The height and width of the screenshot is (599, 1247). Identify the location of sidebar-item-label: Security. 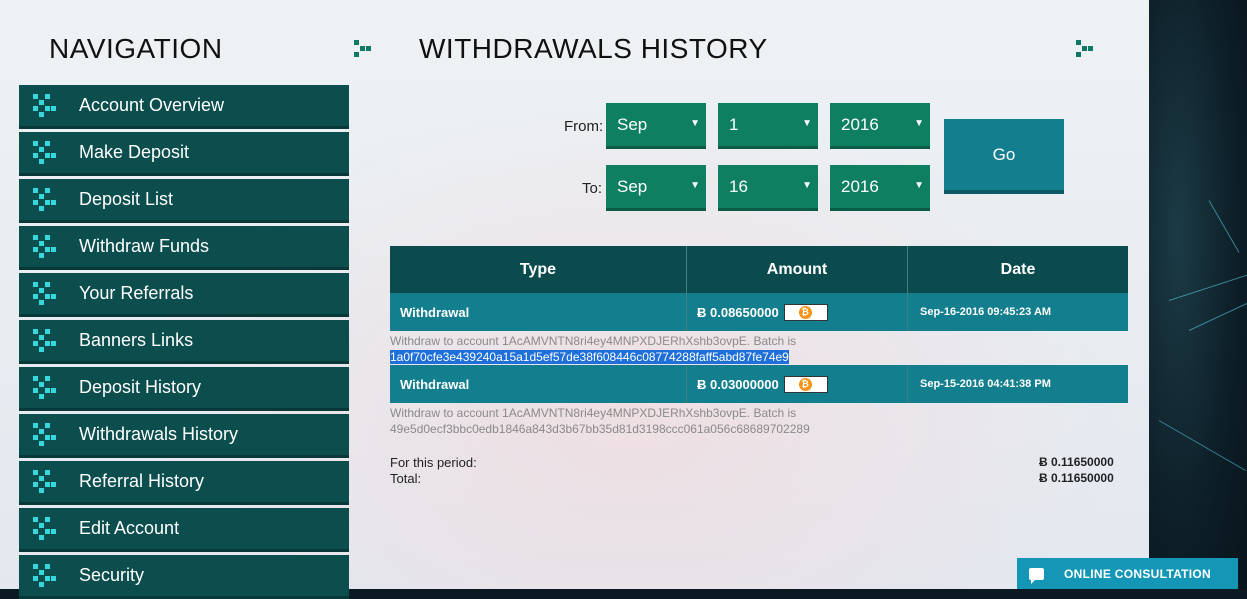
(112, 575).